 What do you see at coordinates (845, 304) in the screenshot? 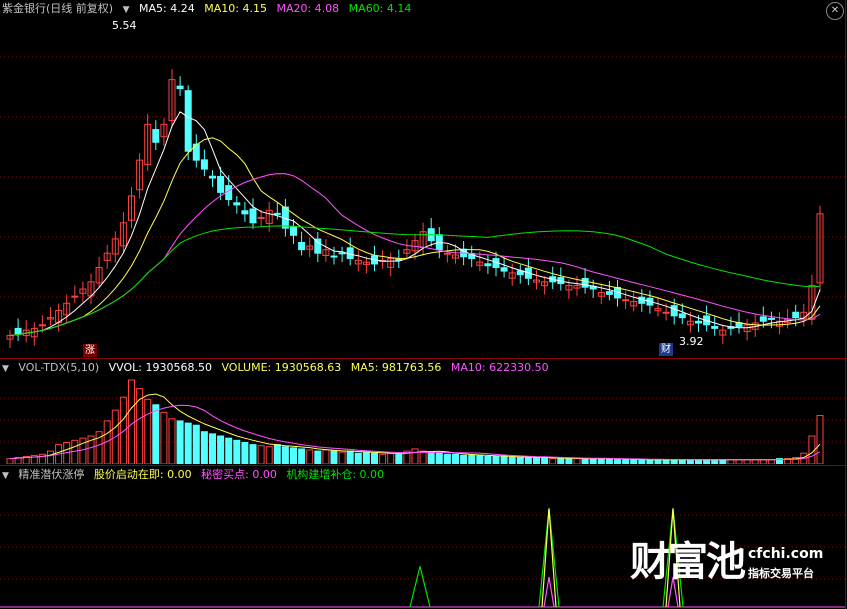
I see `right-border` at bounding box center [845, 304].